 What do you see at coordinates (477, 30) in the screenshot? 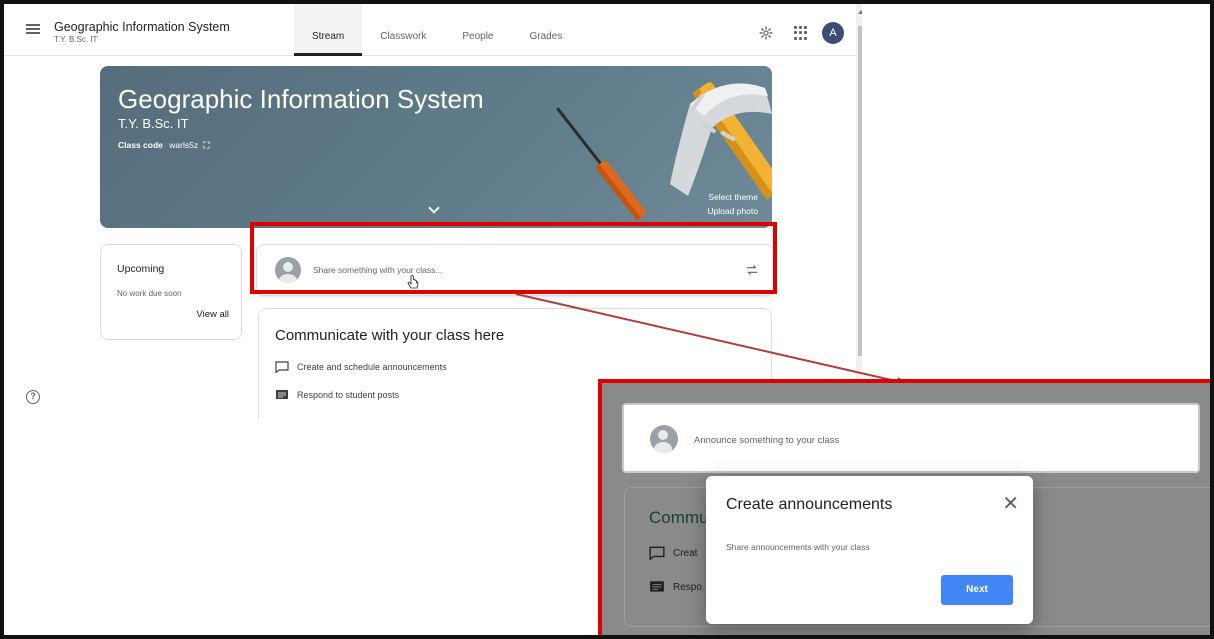
I see `tab-people: People` at bounding box center [477, 30].